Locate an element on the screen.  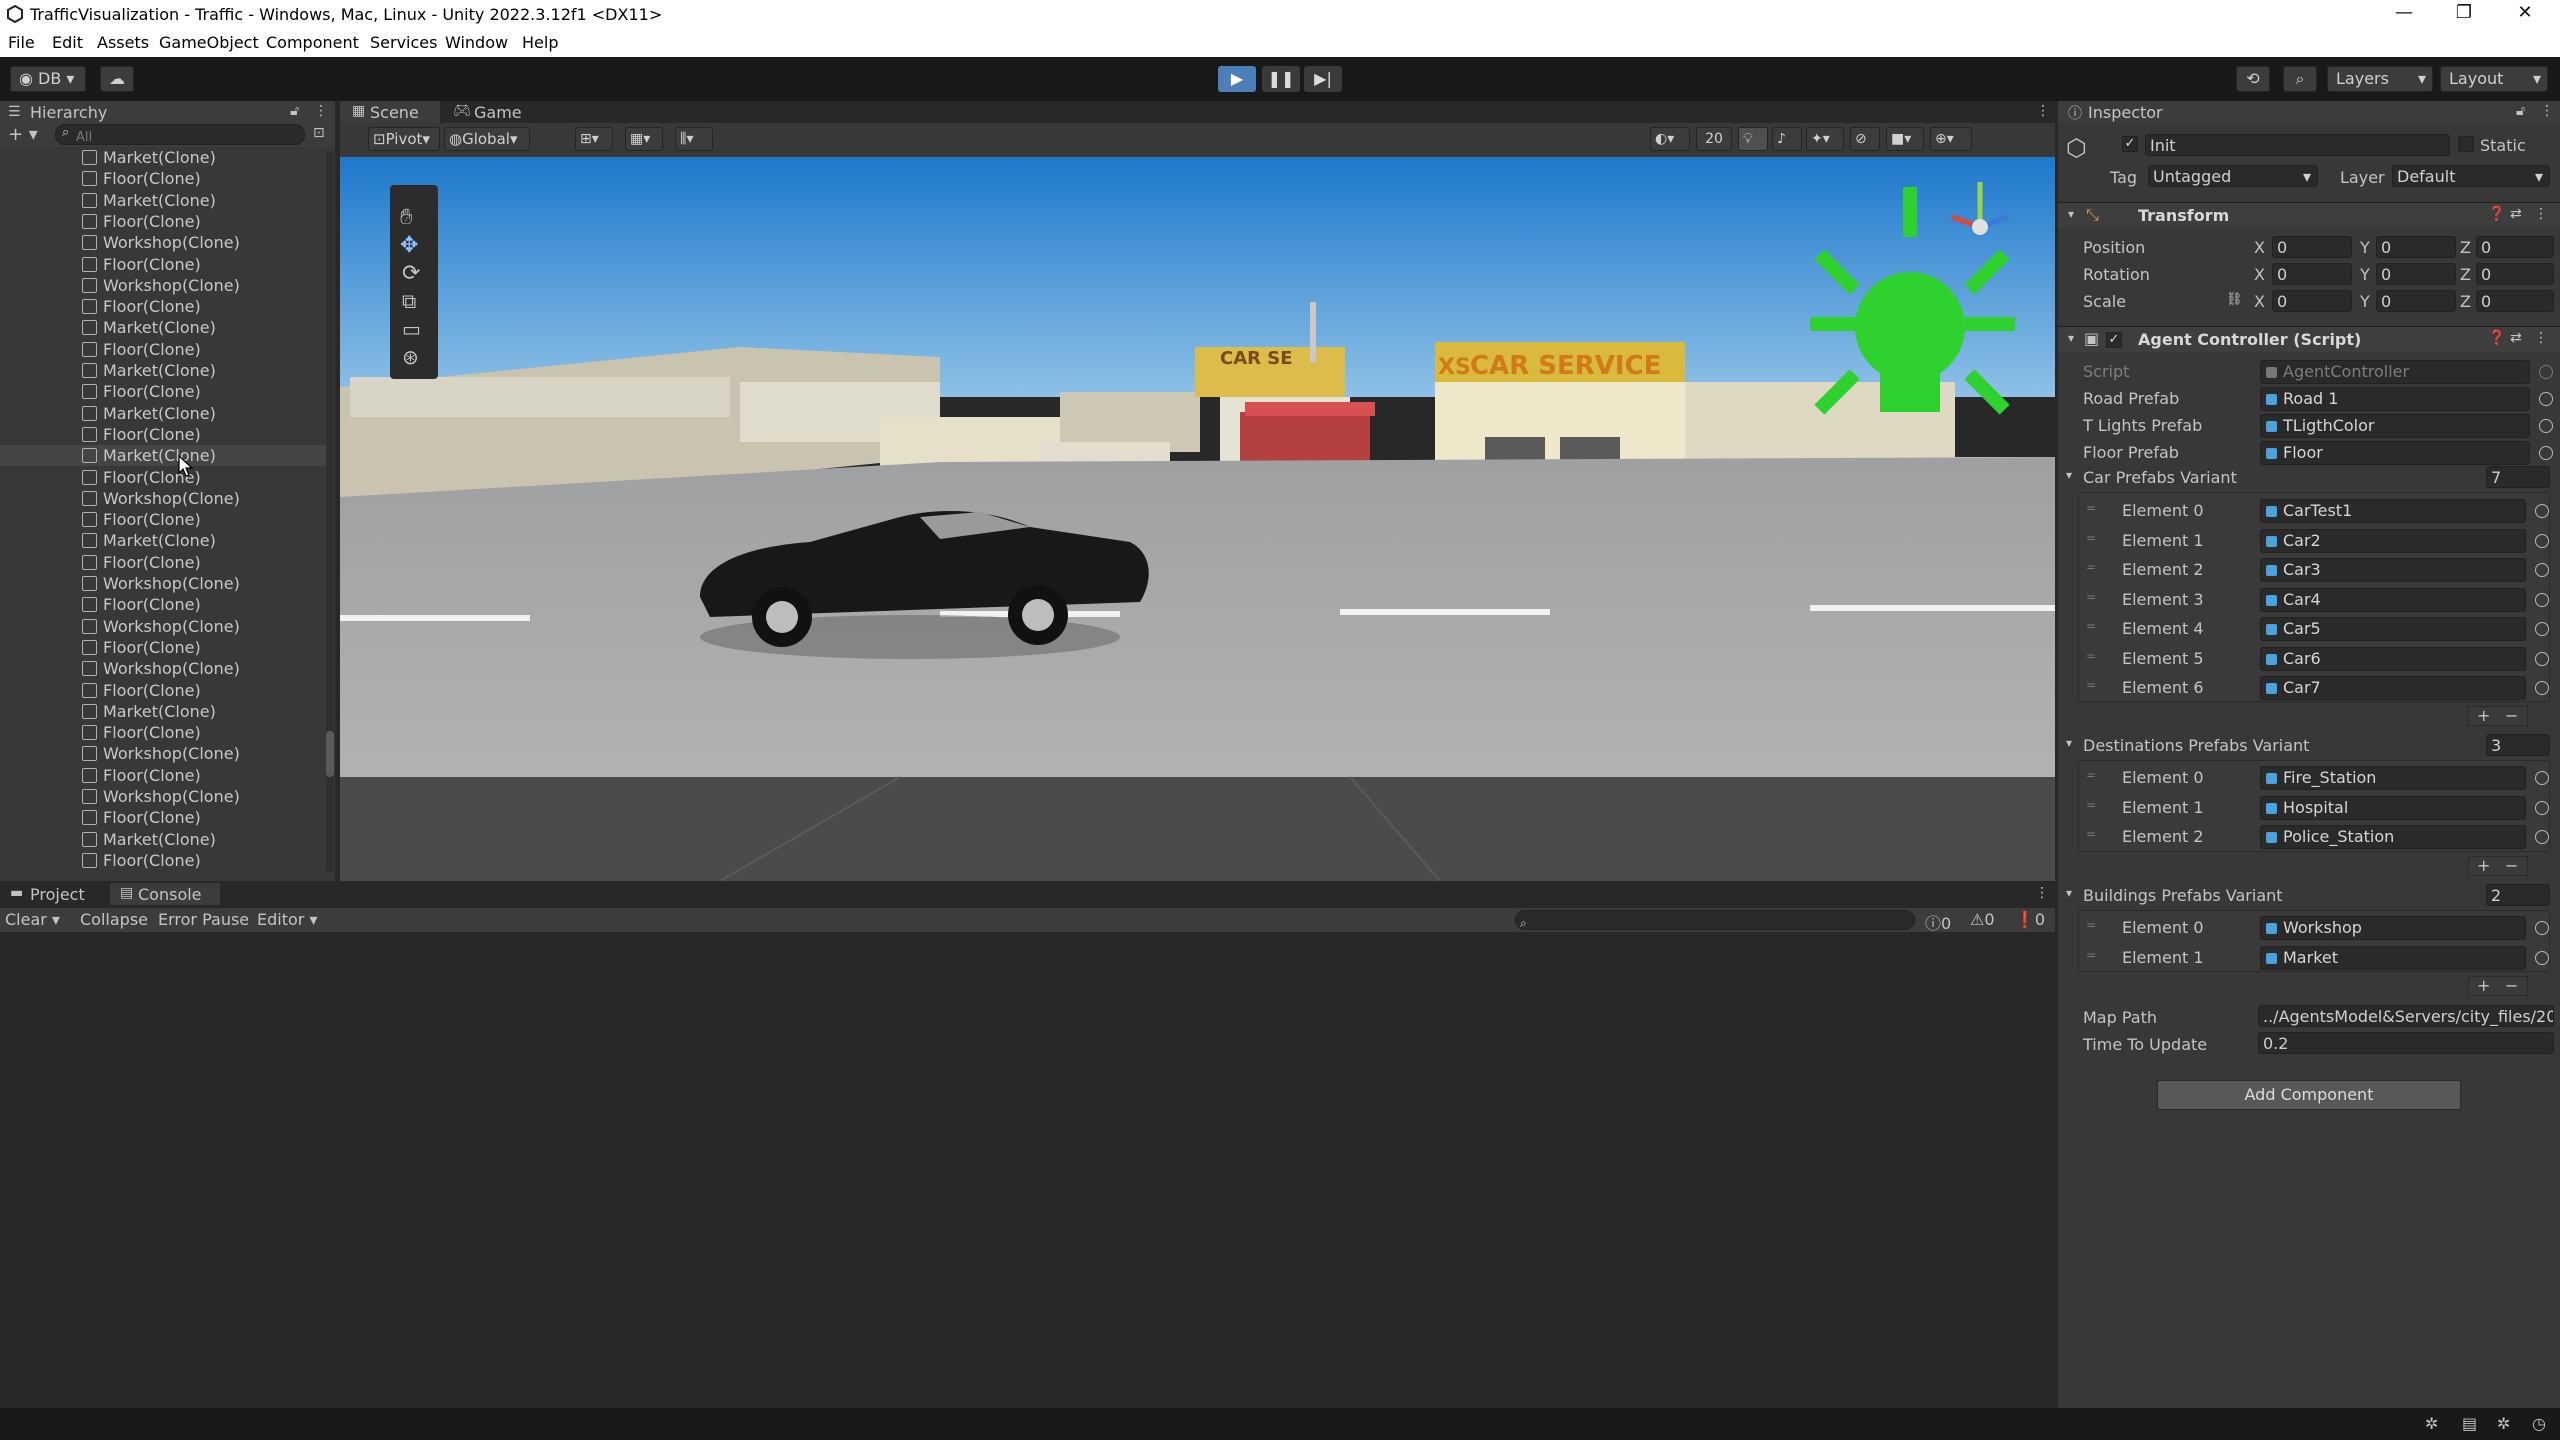
position-x-field: 0 is located at coordinates (2312, 247).